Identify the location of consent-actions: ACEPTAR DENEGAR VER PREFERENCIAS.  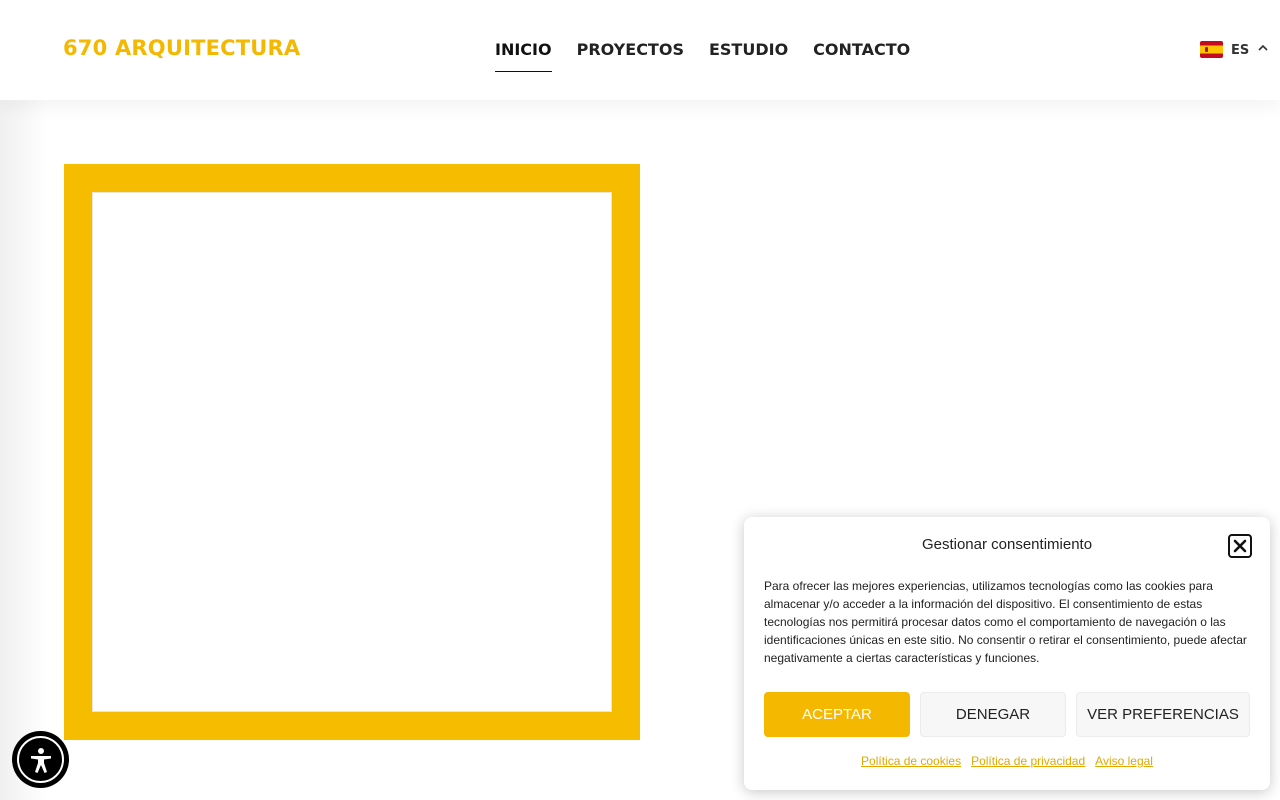
(1007, 714).